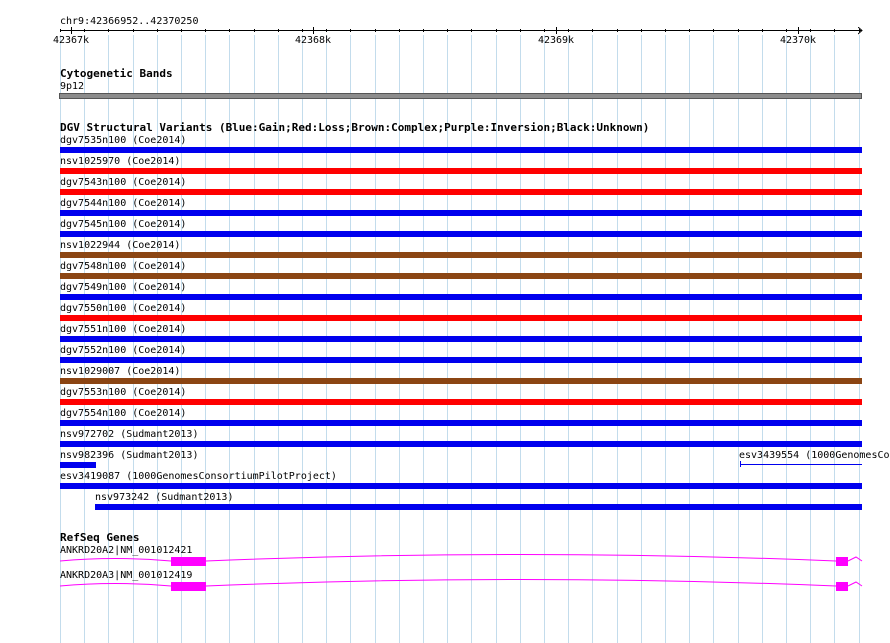 This screenshot has height=643, width=890. I want to click on ruler-label-42370k: 42370k, so click(798, 40).